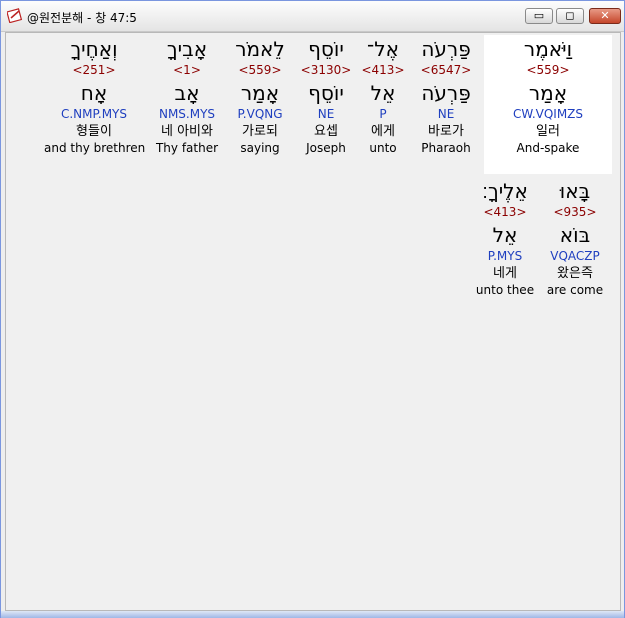  What do you see at coordinates (446, 93) in the screenshot?
I see `lemma: פַּרְעֹה` at bounding box center [446, 93].